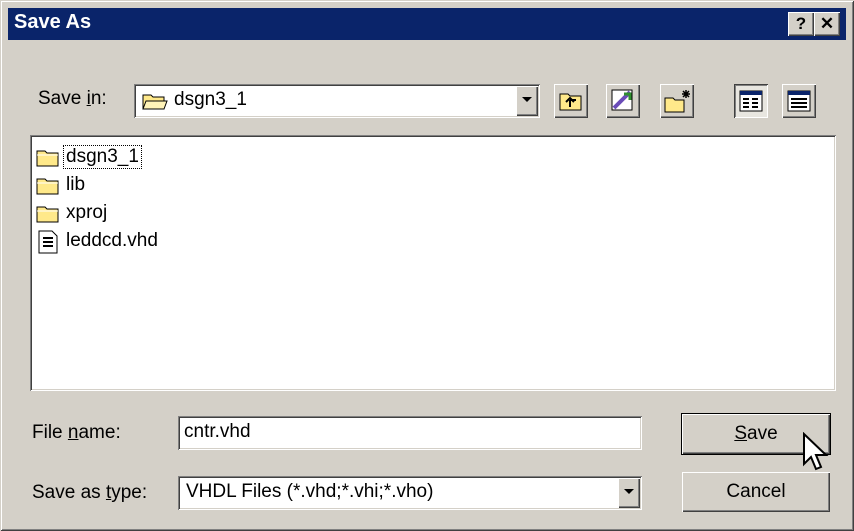 This screenshot has width=854, height=531. I want to click on list-view-button, so click(751, 101).